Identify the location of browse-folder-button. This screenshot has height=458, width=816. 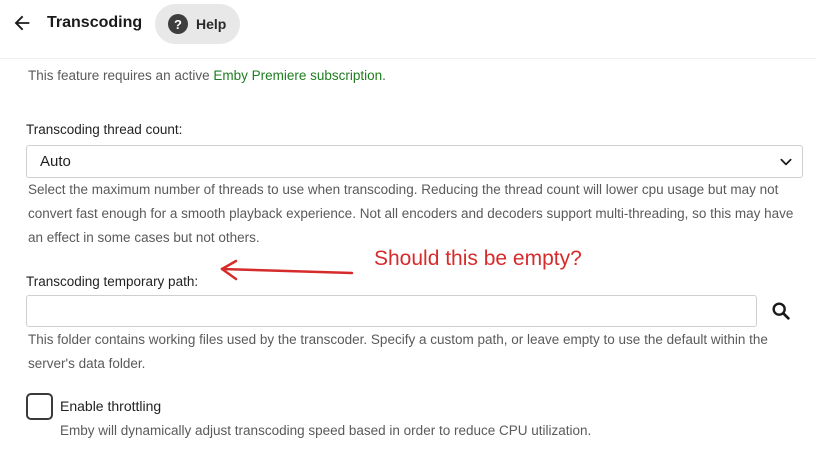
(781, 311).